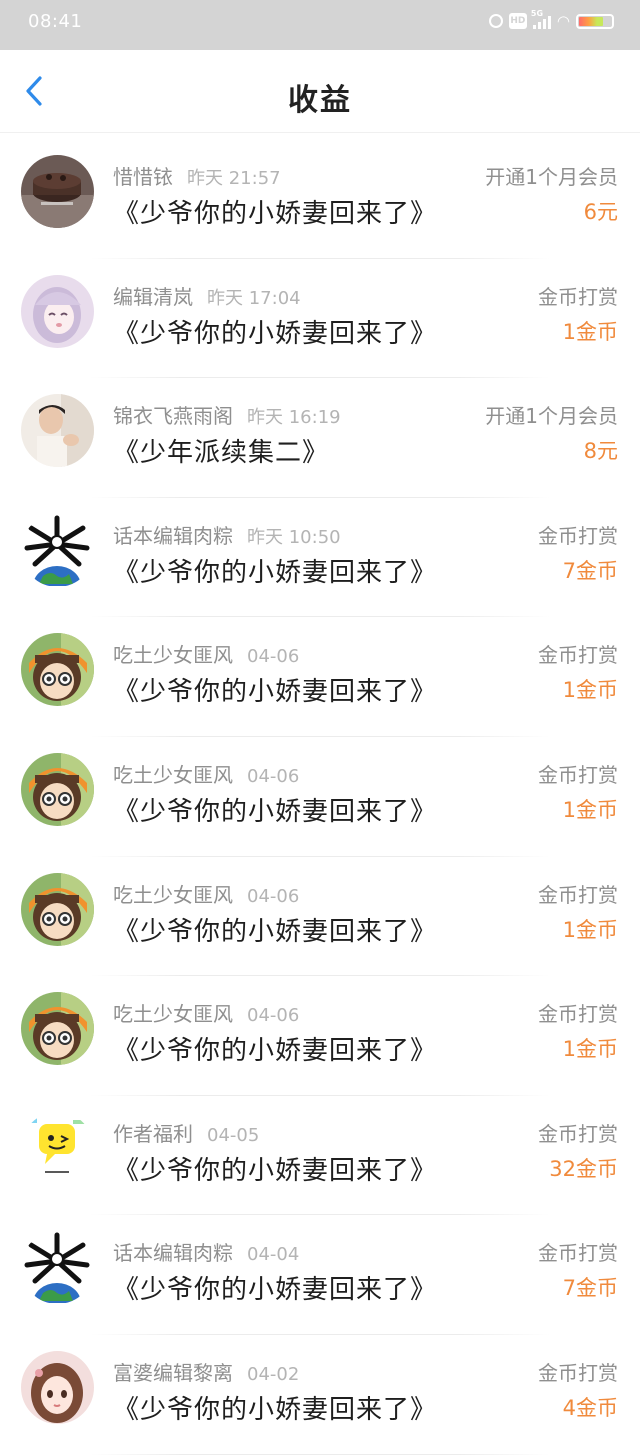 The image size is (640, 1455). Describe the element at coordinates (153, 1133) in the screenshot. I see `user-name: 作者福利` at that location.